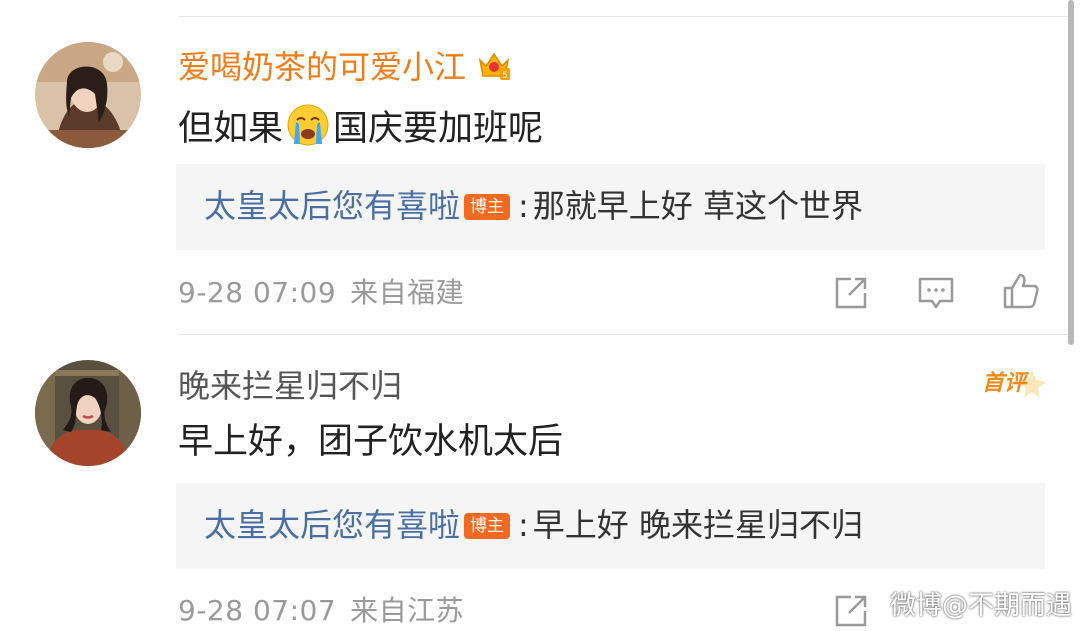 This screenshot has width=1080, height=631. What do you see at coordinates (623, 16) in the screenshot?
I see `top-divider` at bounding box center [623, 16].